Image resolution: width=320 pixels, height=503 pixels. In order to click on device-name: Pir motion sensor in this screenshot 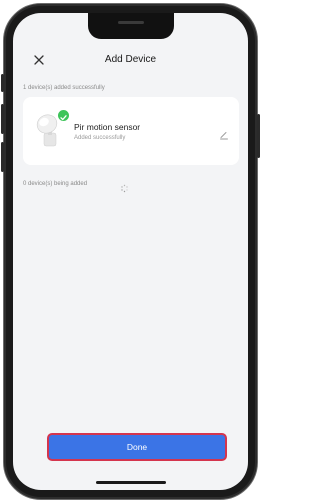, I will do `click(107, 127)`.